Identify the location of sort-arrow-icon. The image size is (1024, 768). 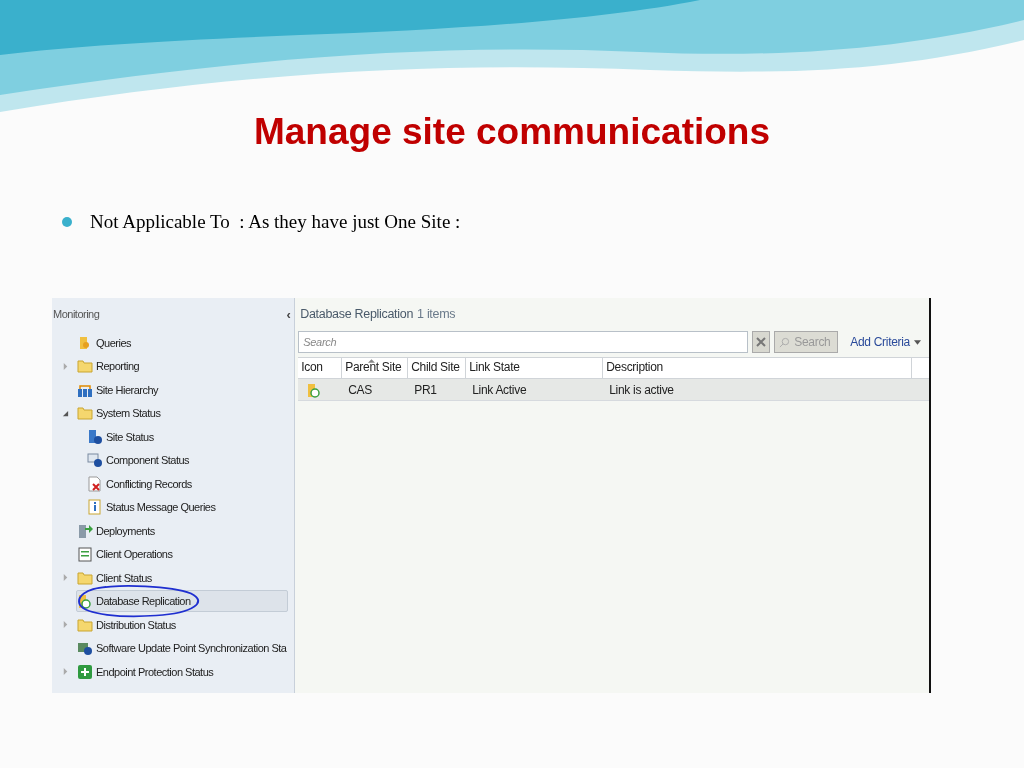
(372, 361).